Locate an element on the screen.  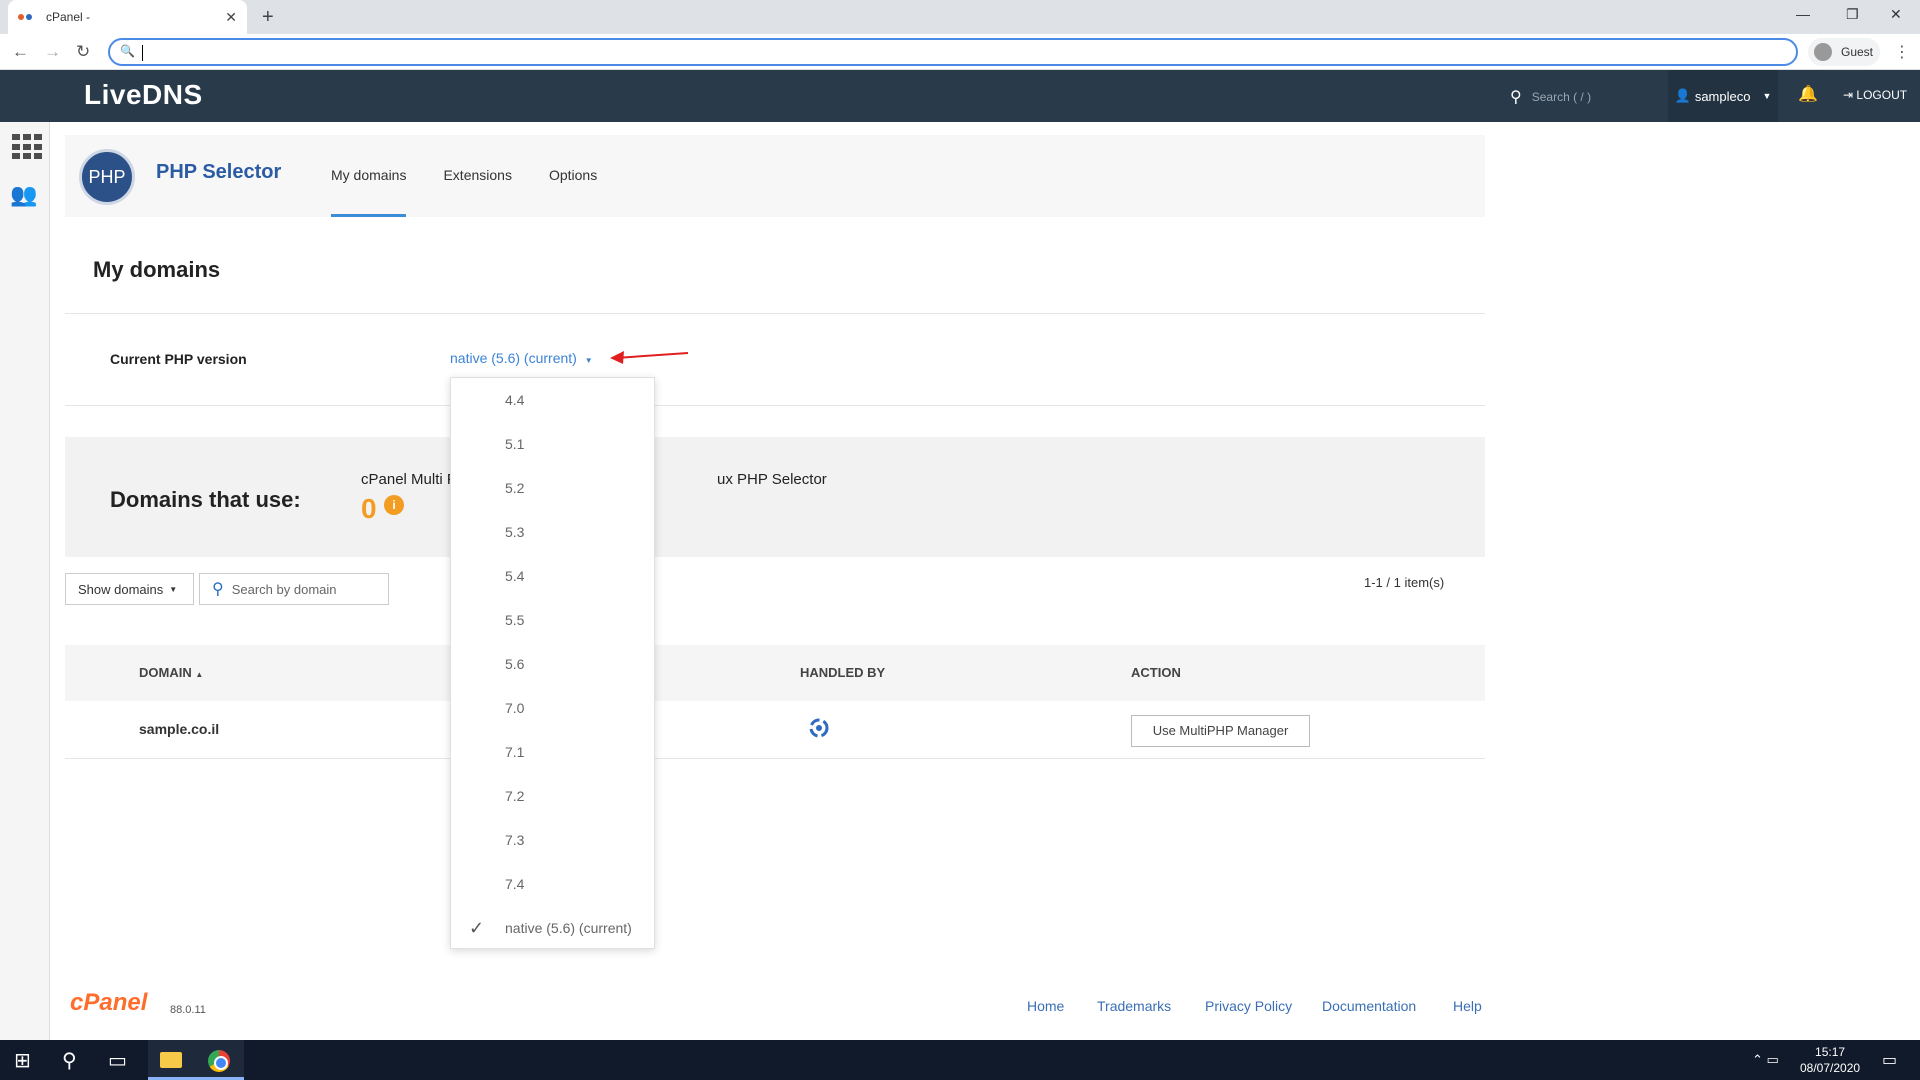
notifications-icon: ▭ is located at coordinates (1889, 1060).